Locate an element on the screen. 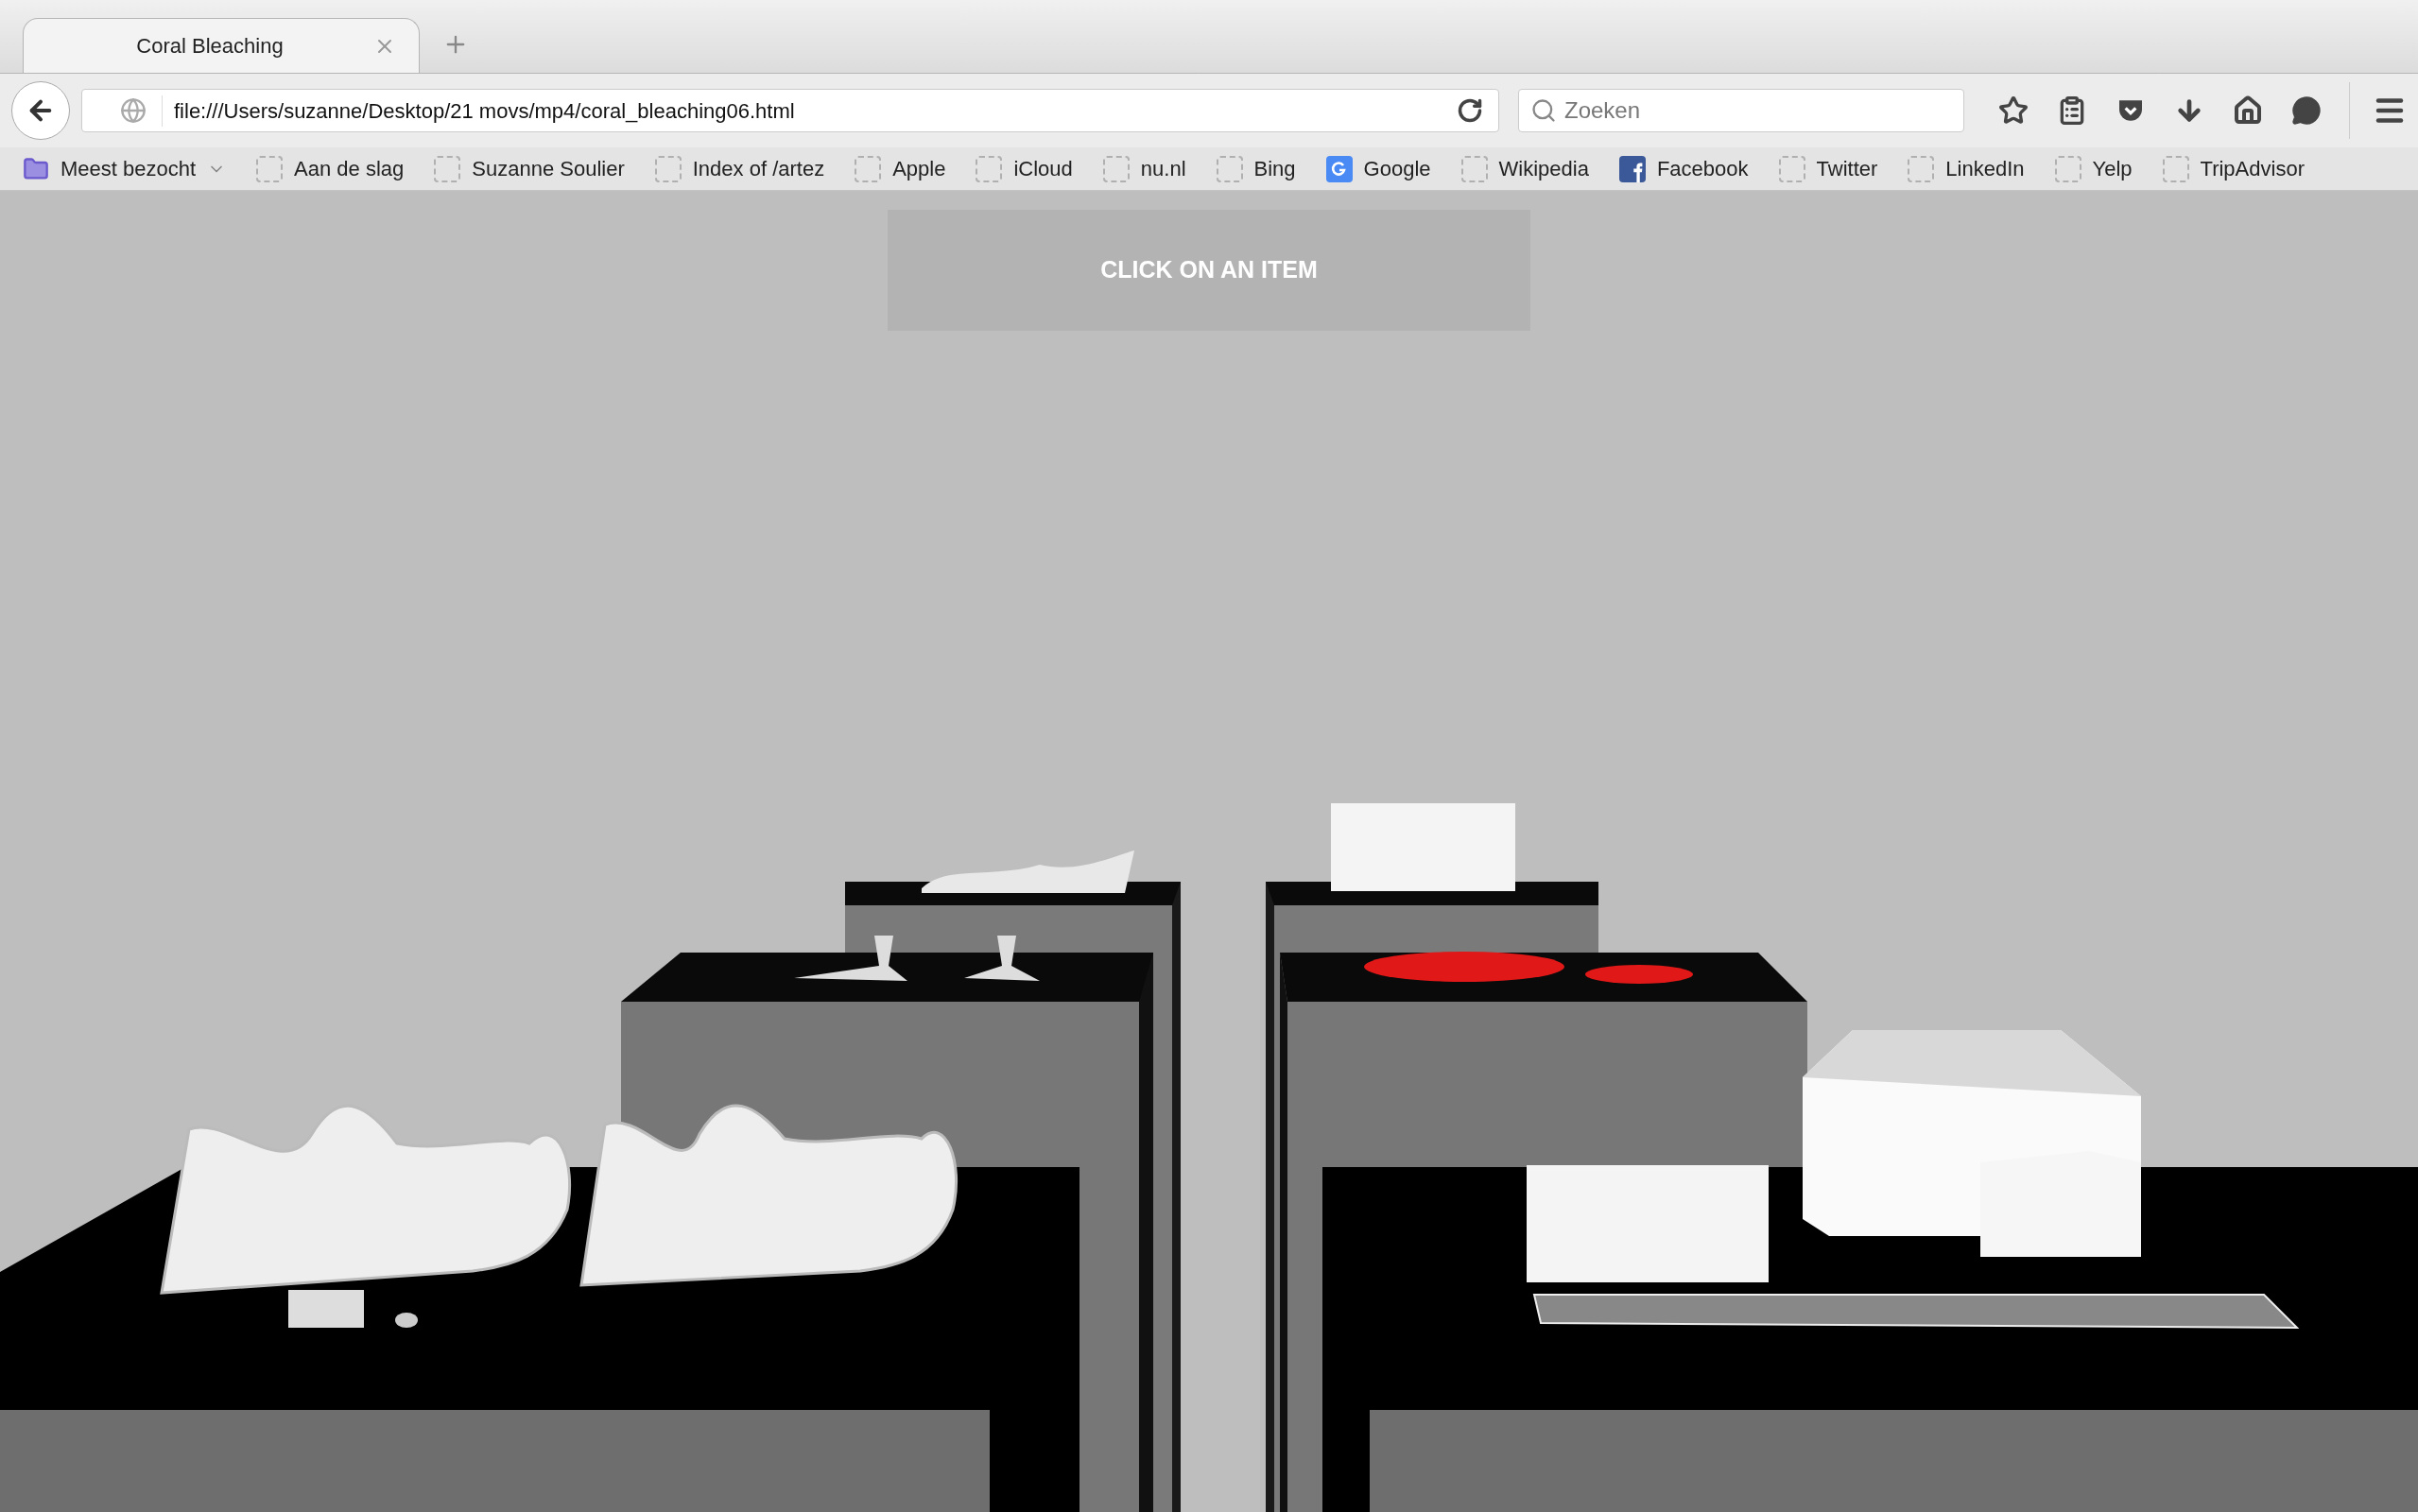  bookmark-label: Yelp is located at coordinates (2112, 169).